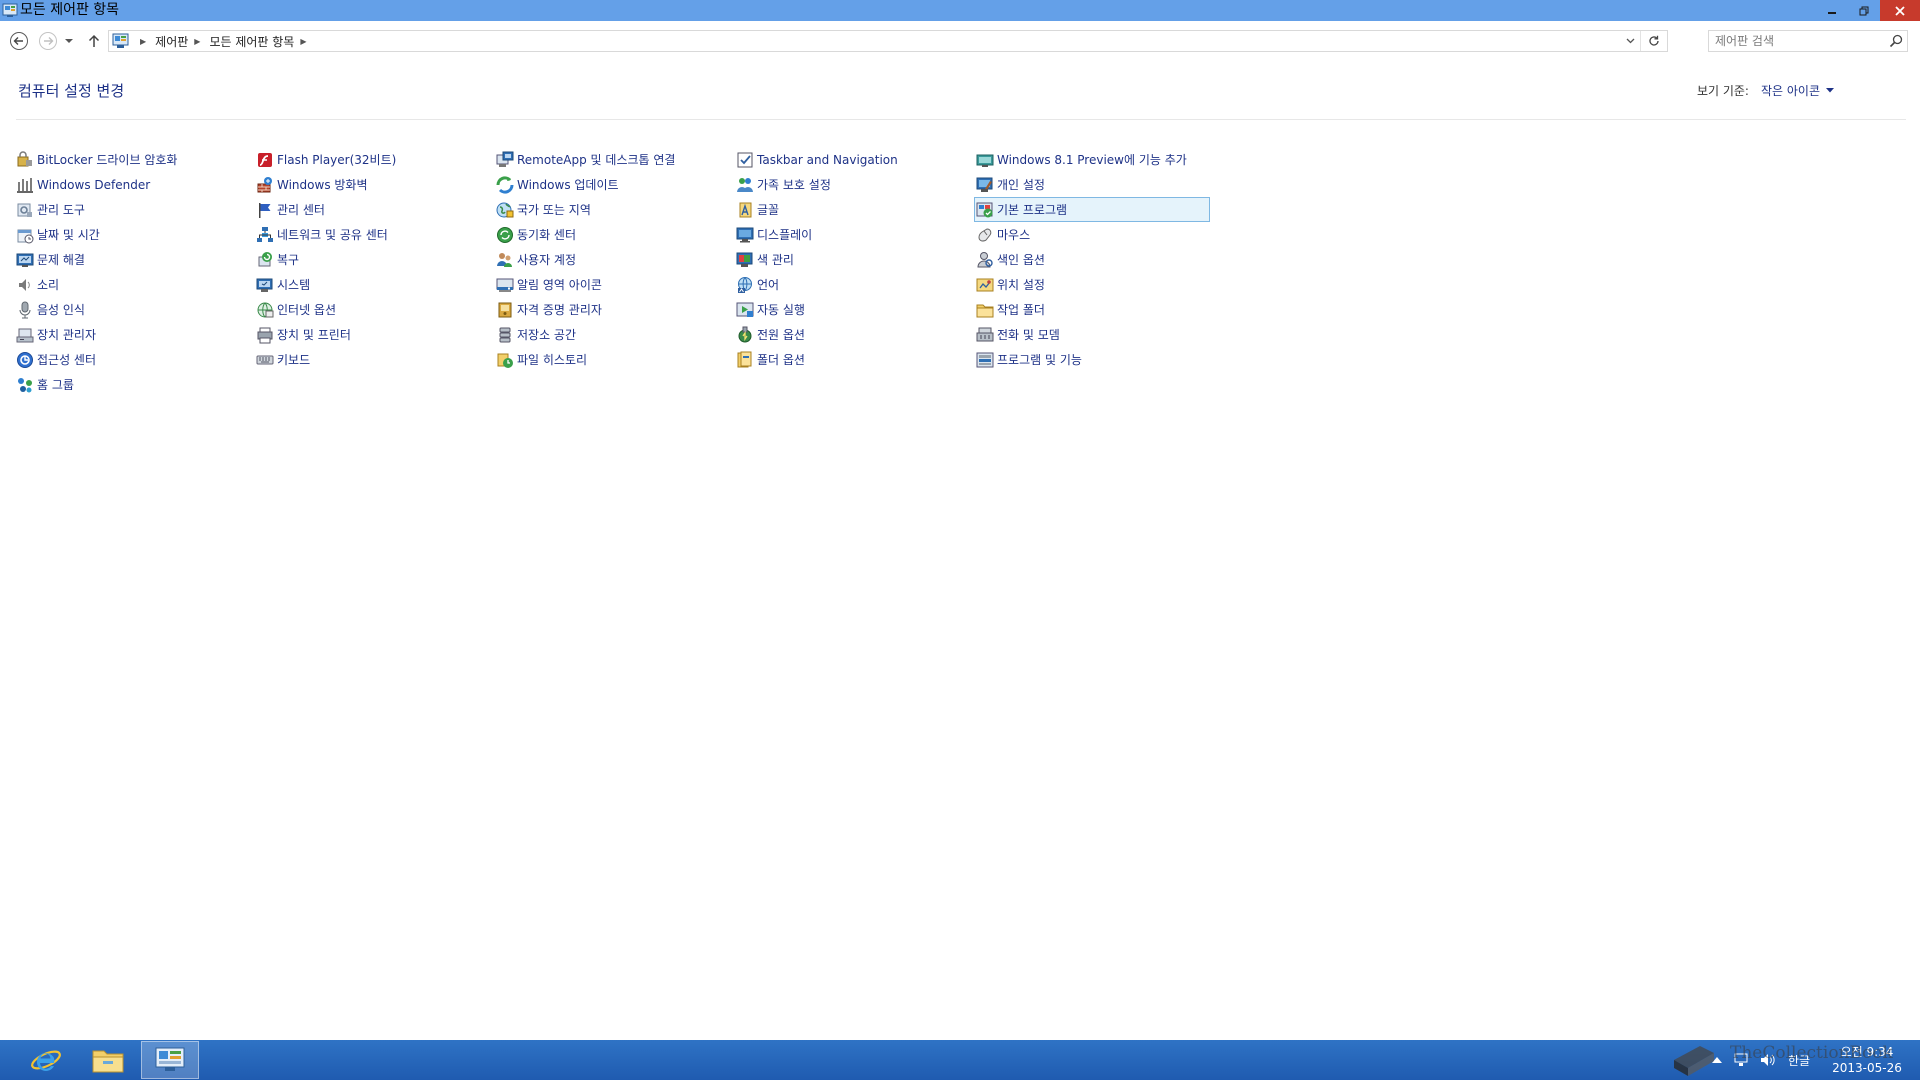 The image size is (1920, 1080). Describe the element at coordinates (372, 284) in the screenshot. I see `control-panel-item: 시스템` at that location.